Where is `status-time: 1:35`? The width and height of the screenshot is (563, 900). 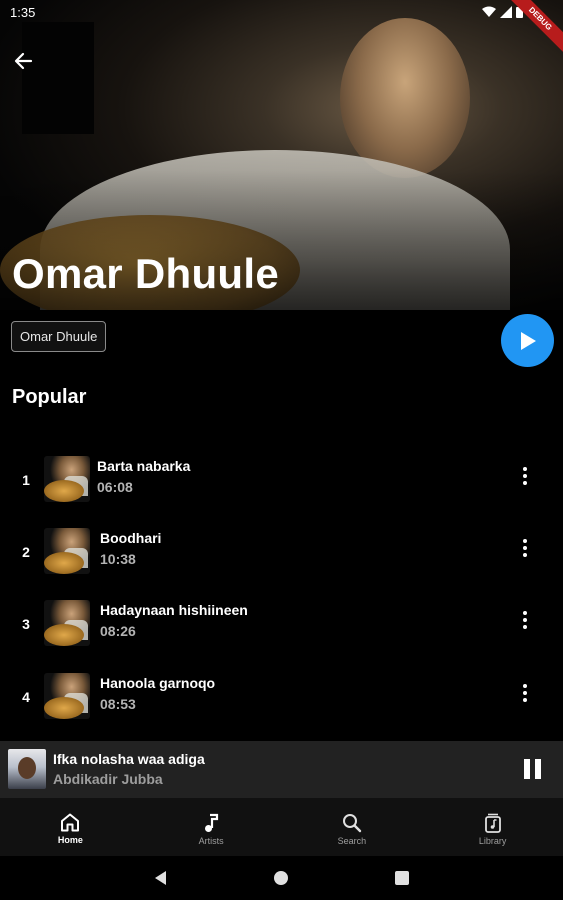 status-time: 1:35 is located at coordinates (23, 12).